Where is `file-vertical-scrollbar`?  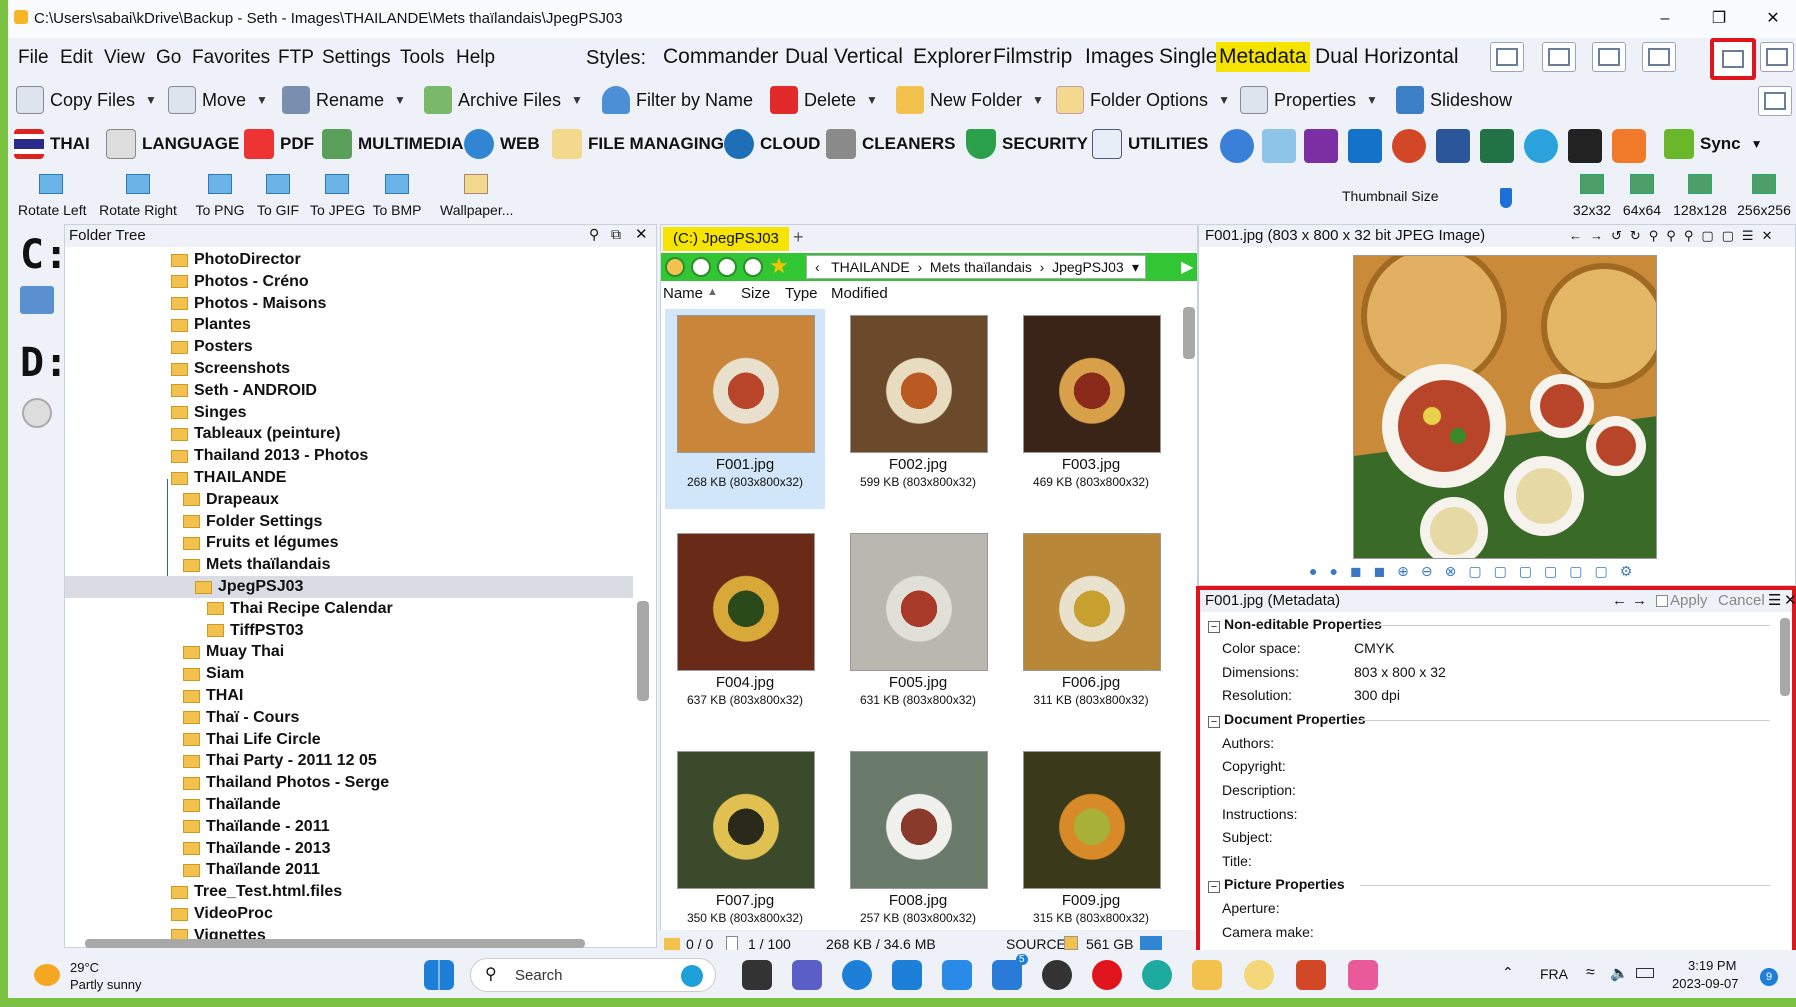 file-vertical-scrollbar is located at coordinates (1189, 333).